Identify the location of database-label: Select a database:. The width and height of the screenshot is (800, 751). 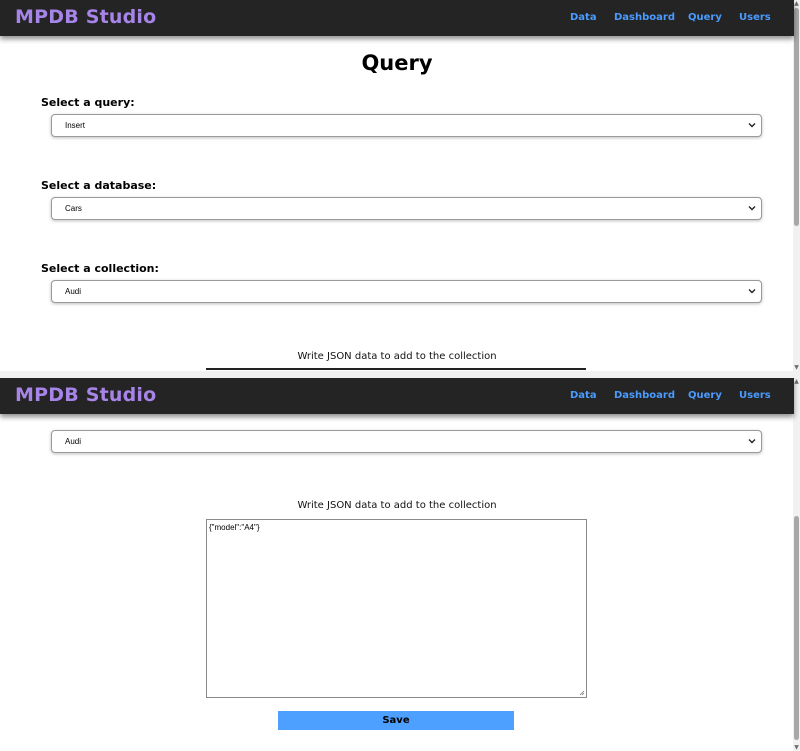
(99, 185).